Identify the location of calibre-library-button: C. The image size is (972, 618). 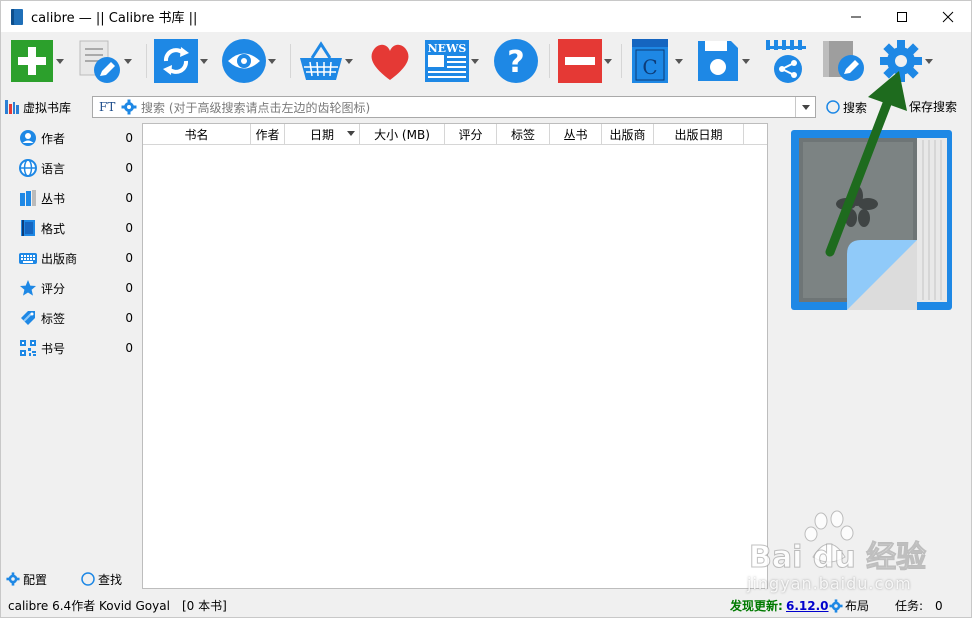
(656, 61).